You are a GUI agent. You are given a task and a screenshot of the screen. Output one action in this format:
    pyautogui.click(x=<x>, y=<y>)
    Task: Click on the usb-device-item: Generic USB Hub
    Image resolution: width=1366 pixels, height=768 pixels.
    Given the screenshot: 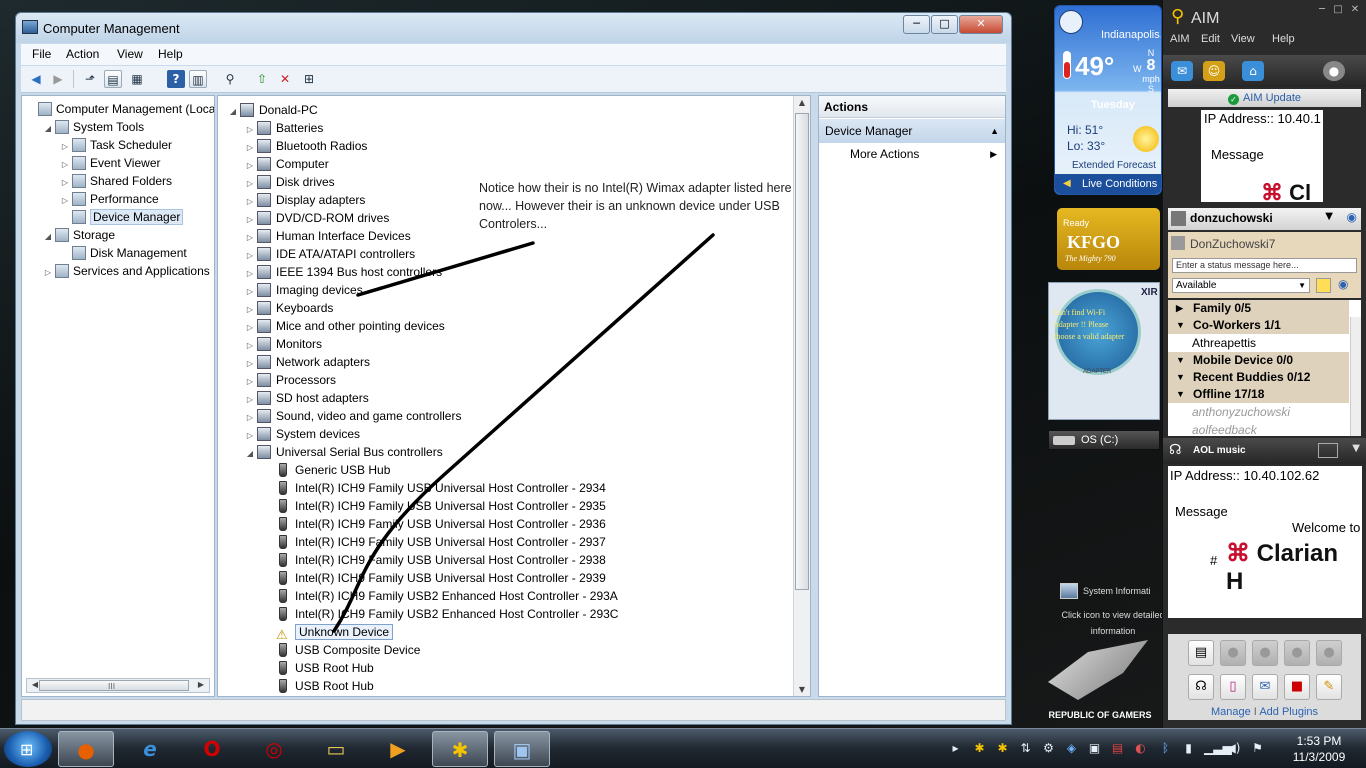 What is the action you would take?
    pyautogui.click(x=333, y=470)
    